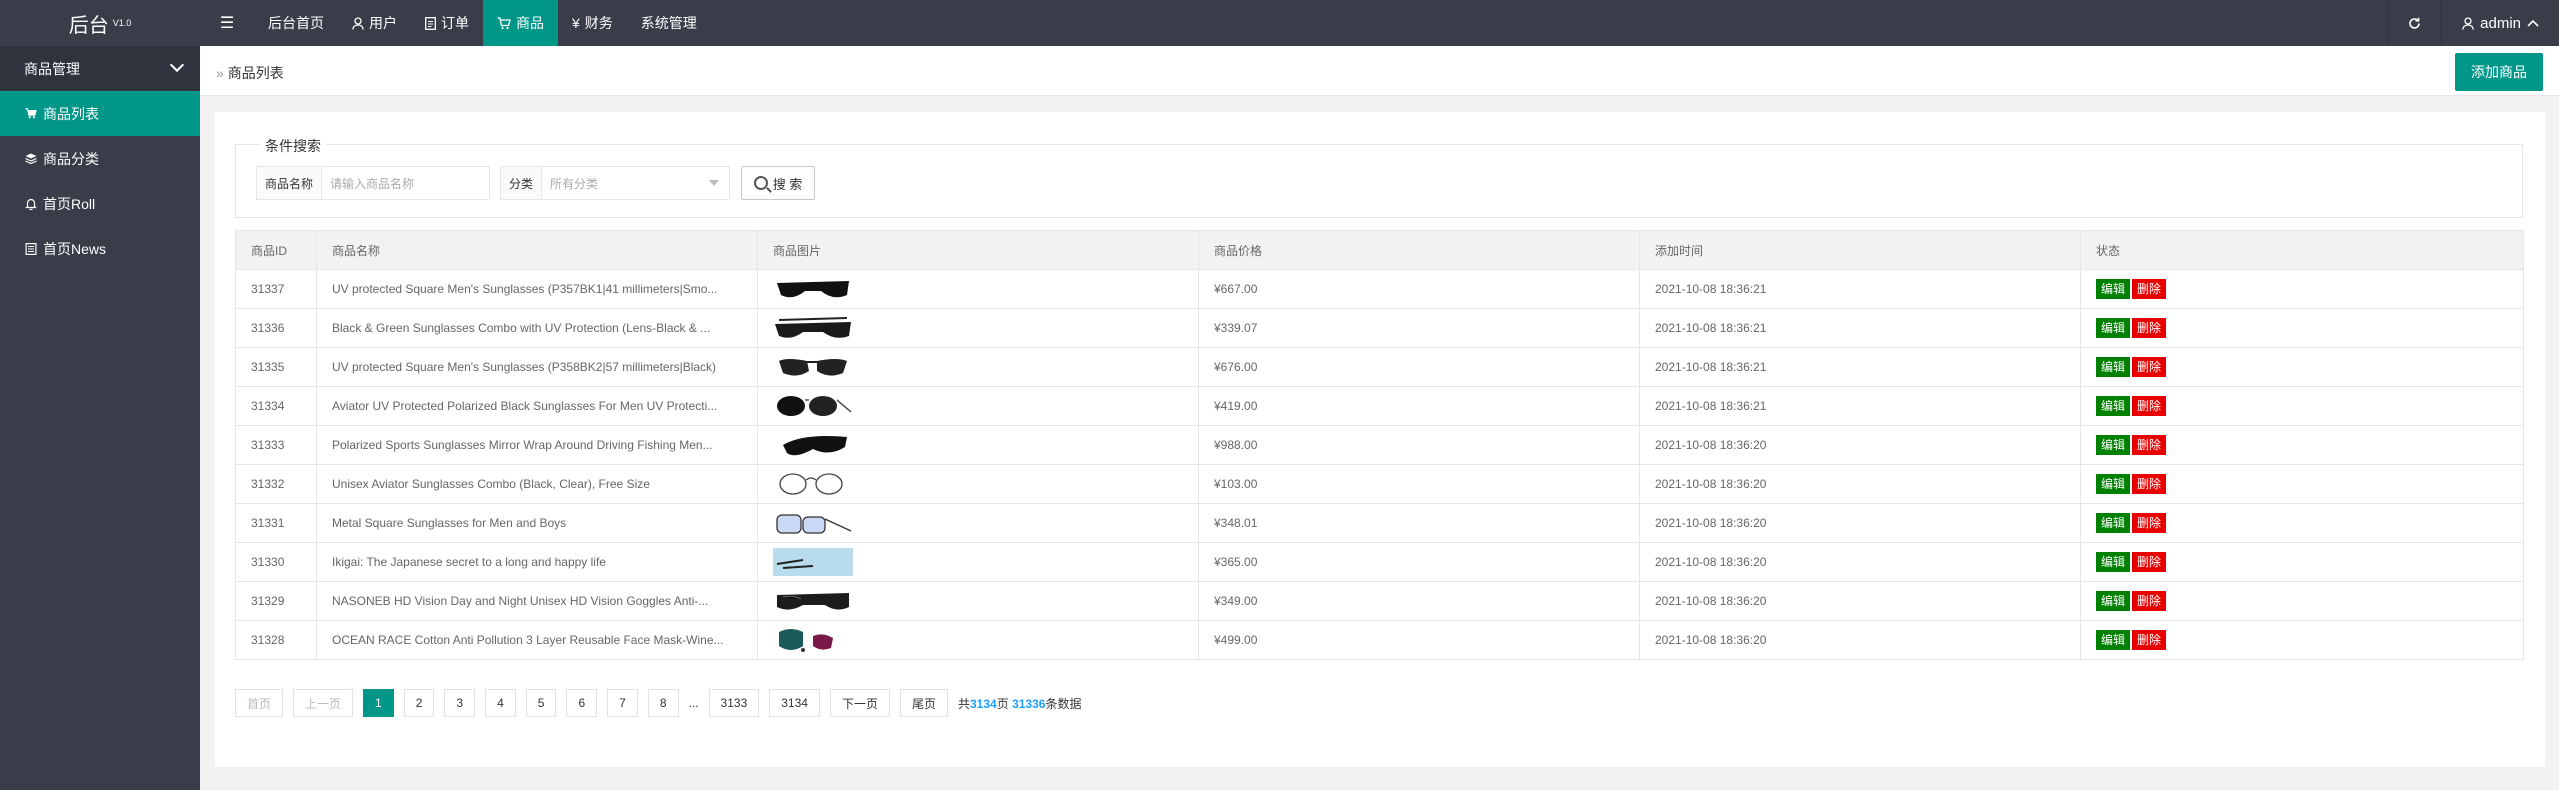  What do you see at coordinates (100, 203) in the screenshot?
I see `sidebar-item-home-roll: 首页Roll` at bounding box center [100, 203].